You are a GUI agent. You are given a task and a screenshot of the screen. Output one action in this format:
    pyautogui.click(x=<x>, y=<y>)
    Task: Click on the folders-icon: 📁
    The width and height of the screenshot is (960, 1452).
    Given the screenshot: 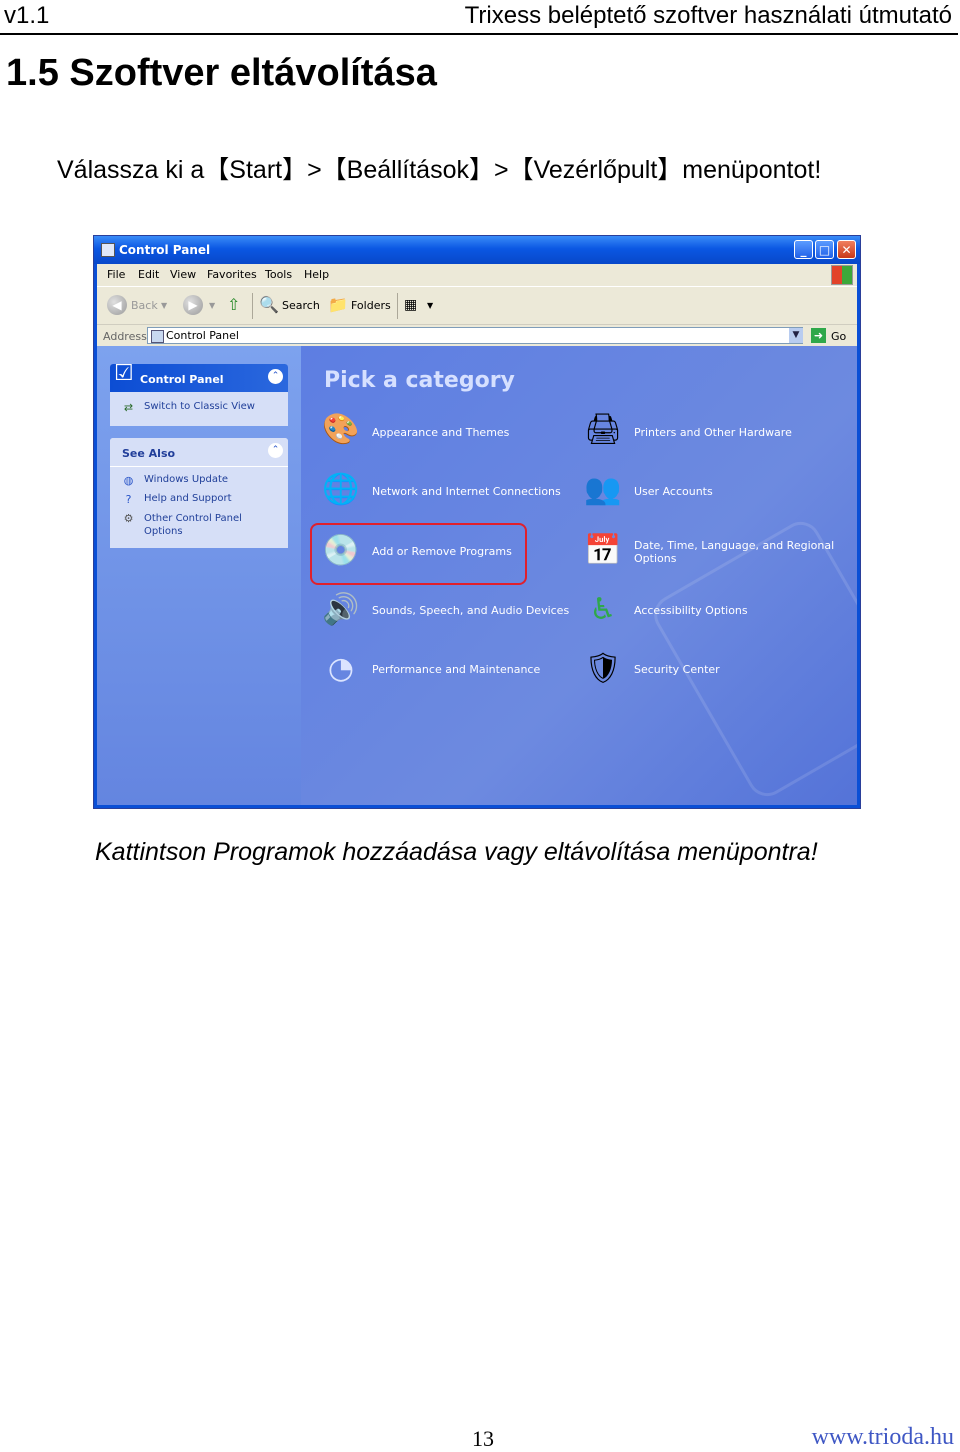 What is the action you would take?
    pyautogui.click(x=338, y=304)
    